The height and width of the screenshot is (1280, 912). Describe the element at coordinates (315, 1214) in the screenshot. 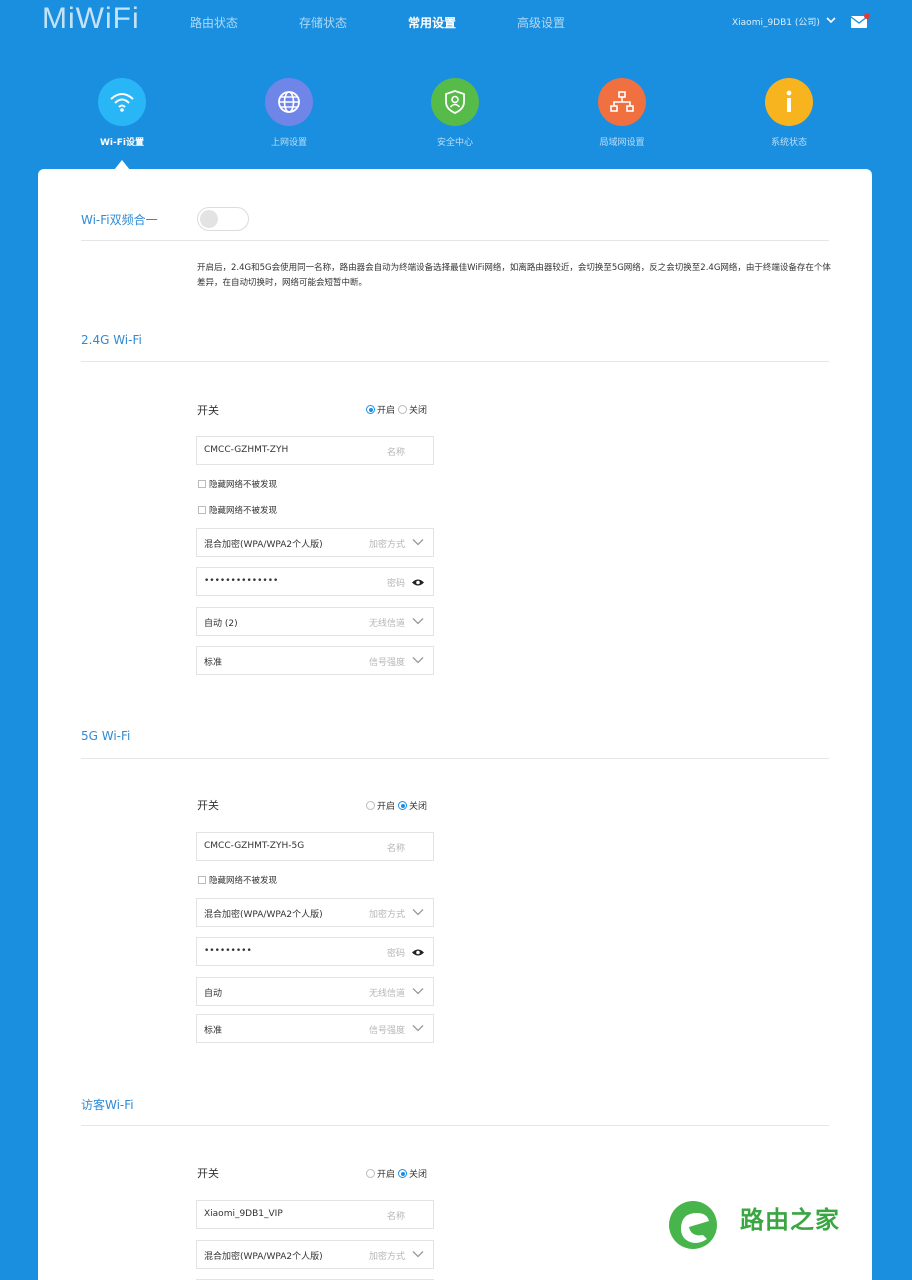

I see `guest-ssid-field: Xiaomi_9DB1_VIP 名称` at that location.